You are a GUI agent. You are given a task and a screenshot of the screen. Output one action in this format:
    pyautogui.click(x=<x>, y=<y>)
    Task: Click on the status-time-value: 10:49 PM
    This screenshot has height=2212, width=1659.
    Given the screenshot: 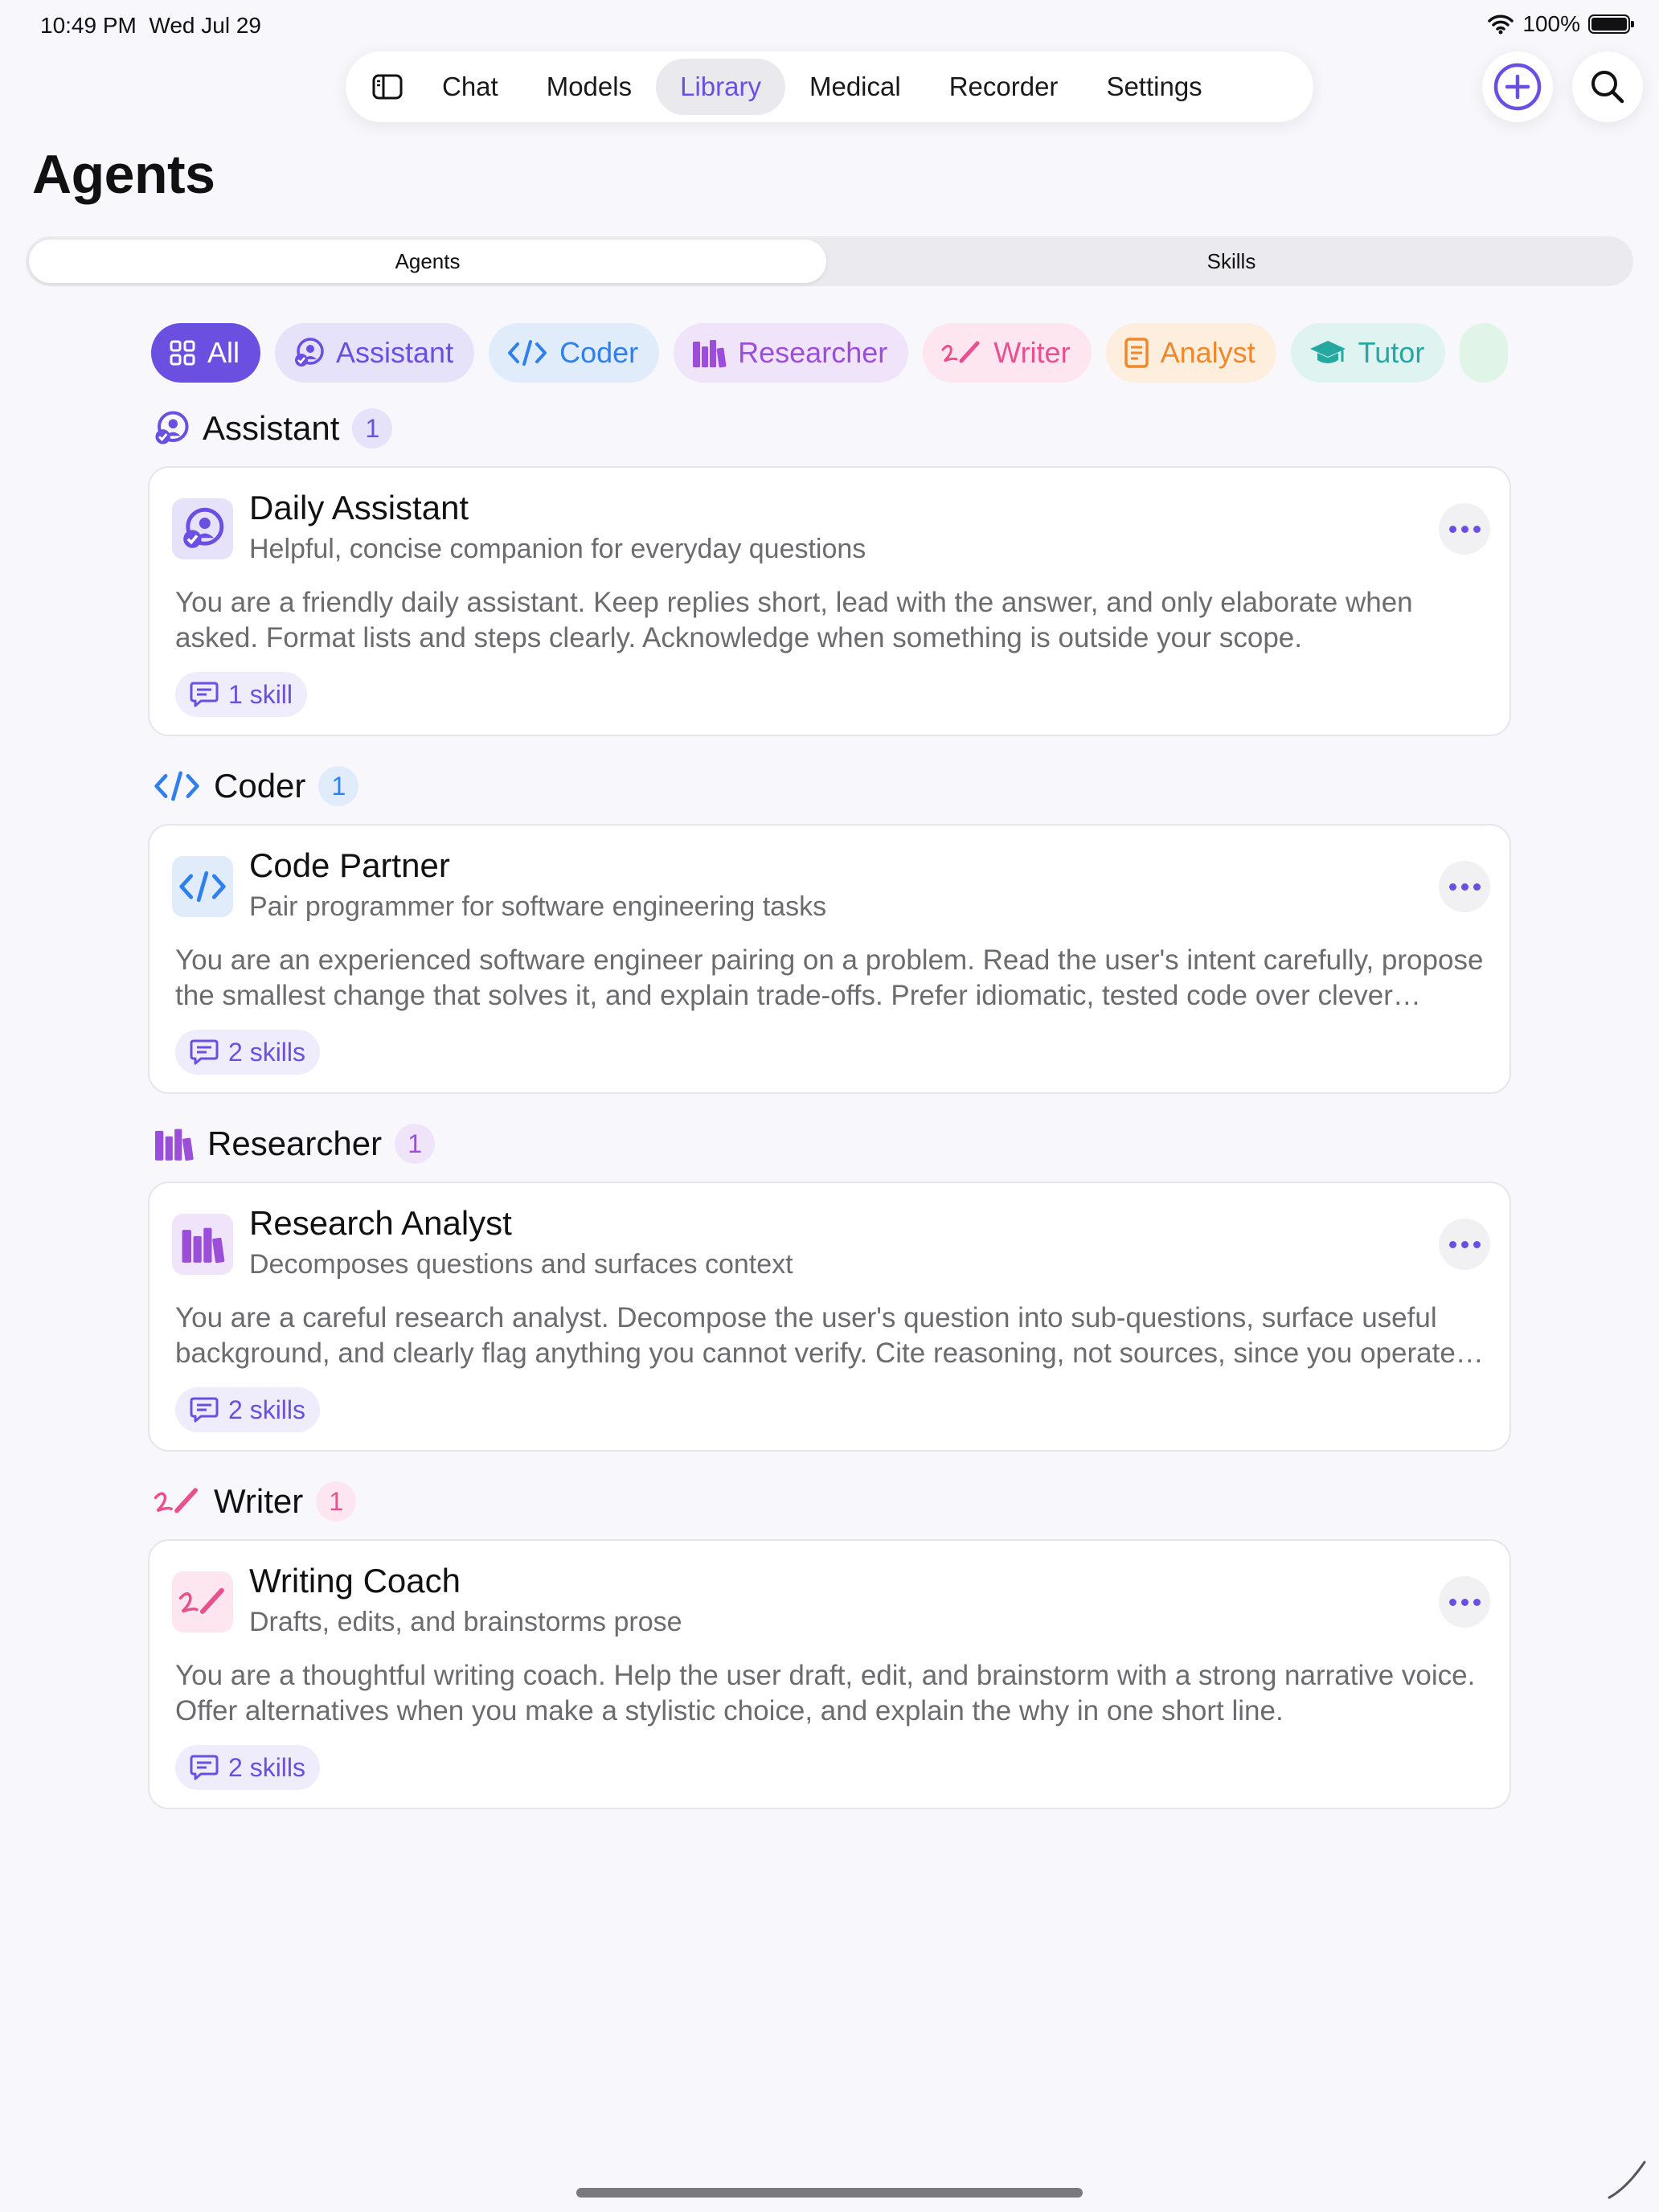 What is the action you would take?
    pyautogui.click(x=88, y=25)
    